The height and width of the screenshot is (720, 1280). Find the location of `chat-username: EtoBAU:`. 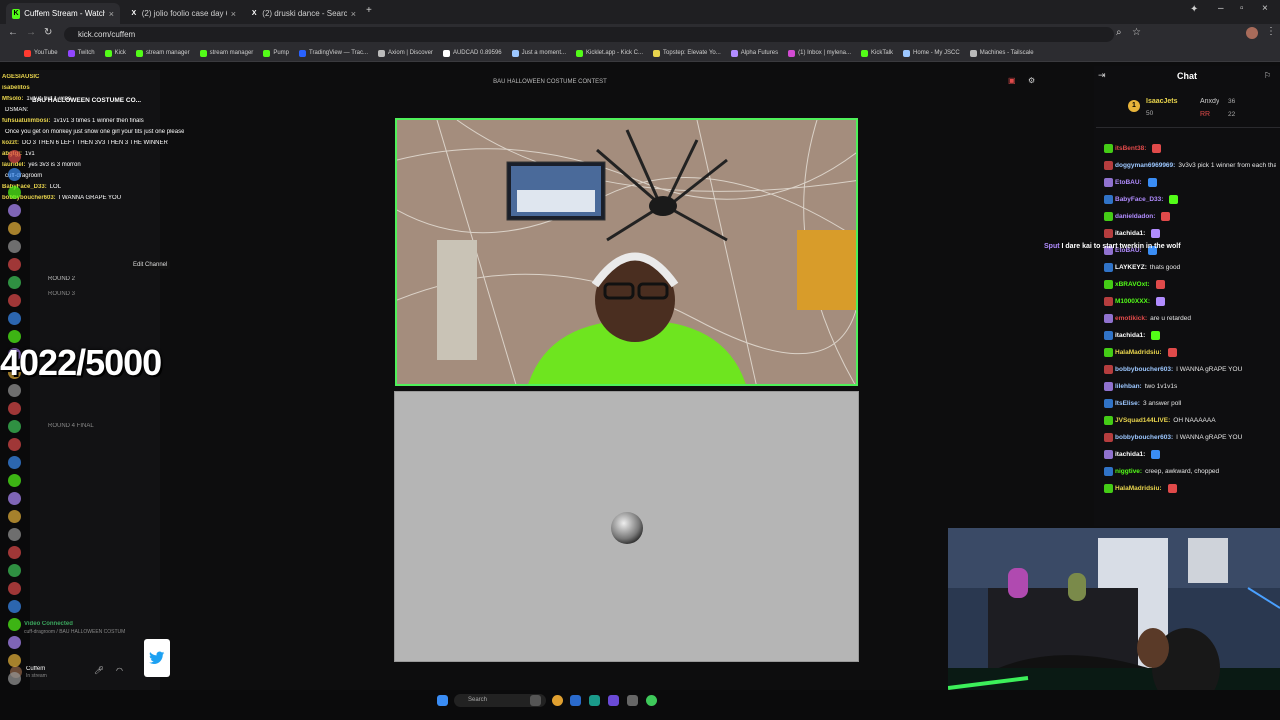

chat-username: EtoBAU: is located at coordinates (1128, 182).